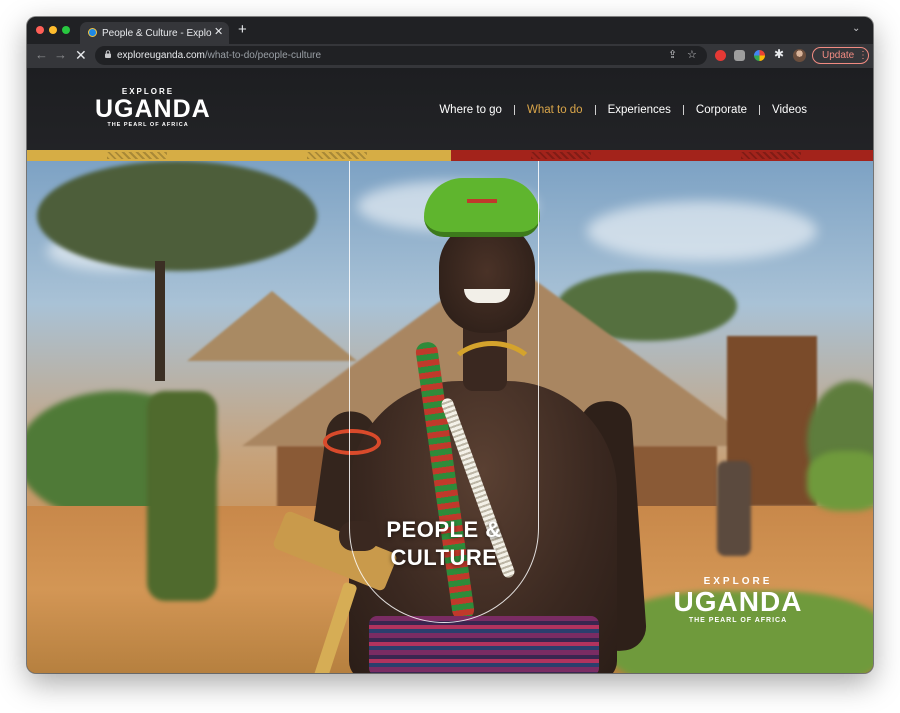  I want to click on nav-corporate: Corporate, so click(721, 110).